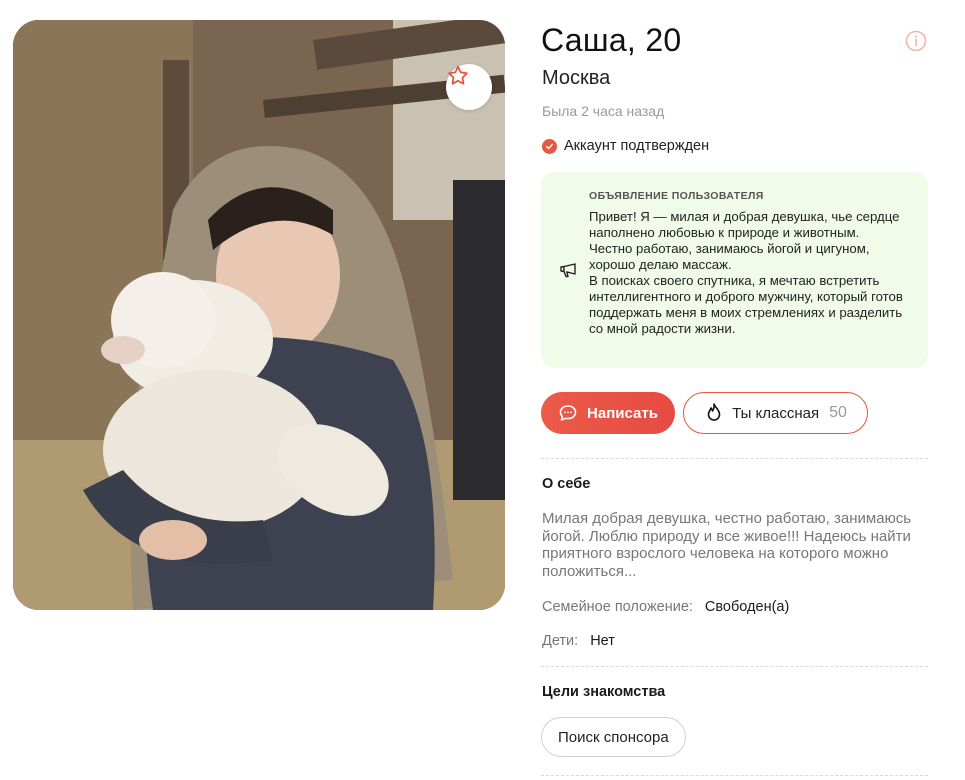 The height and width of the screenshot is (780, 965). Describe the element at coordinates (747, 607) in the screenshot. I see `marital-status-value: Свободен(а)` at that location.